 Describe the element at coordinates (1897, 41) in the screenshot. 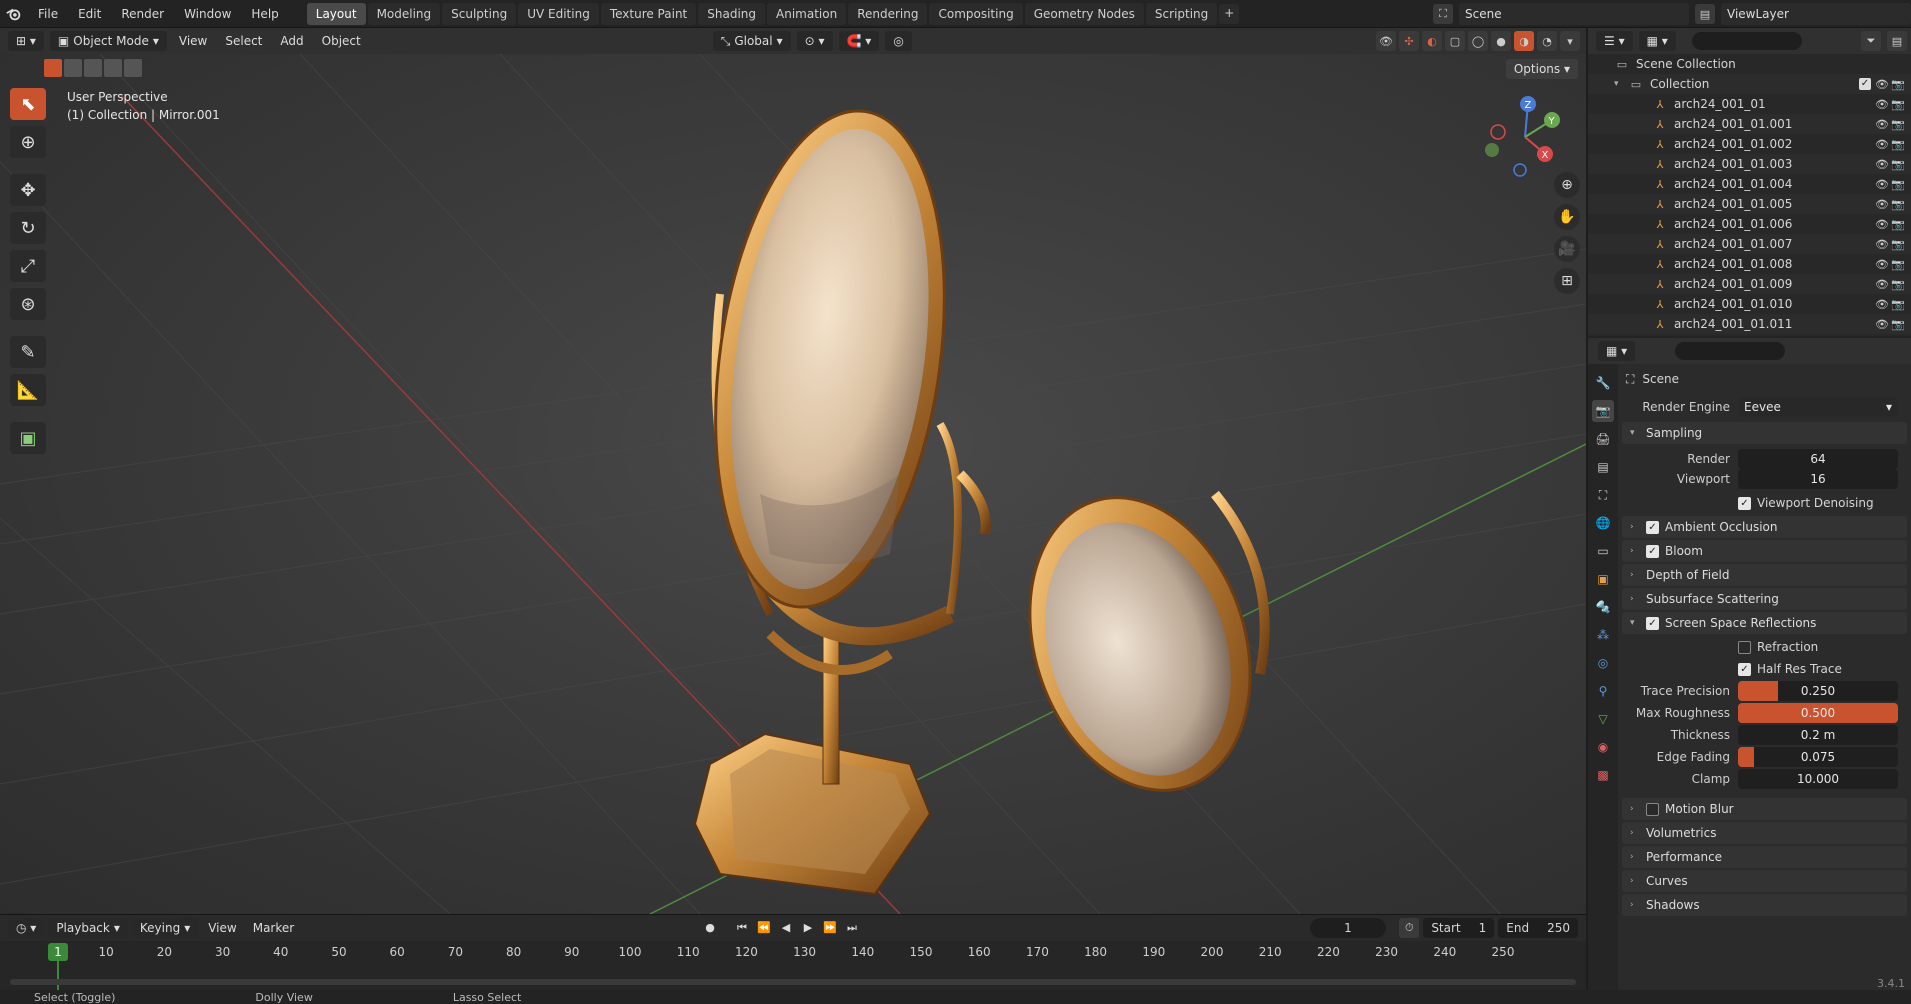

I see `new-collection-icon: ▤` at that location.